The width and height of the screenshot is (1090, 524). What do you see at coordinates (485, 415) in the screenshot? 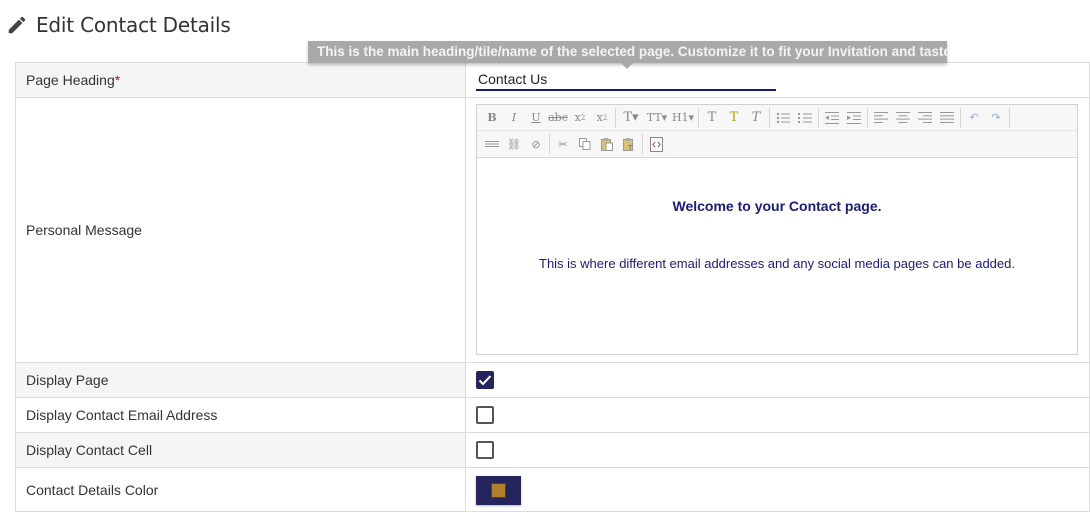
I see `display-contact-email-checkbox` at bounding box center [485, 415].